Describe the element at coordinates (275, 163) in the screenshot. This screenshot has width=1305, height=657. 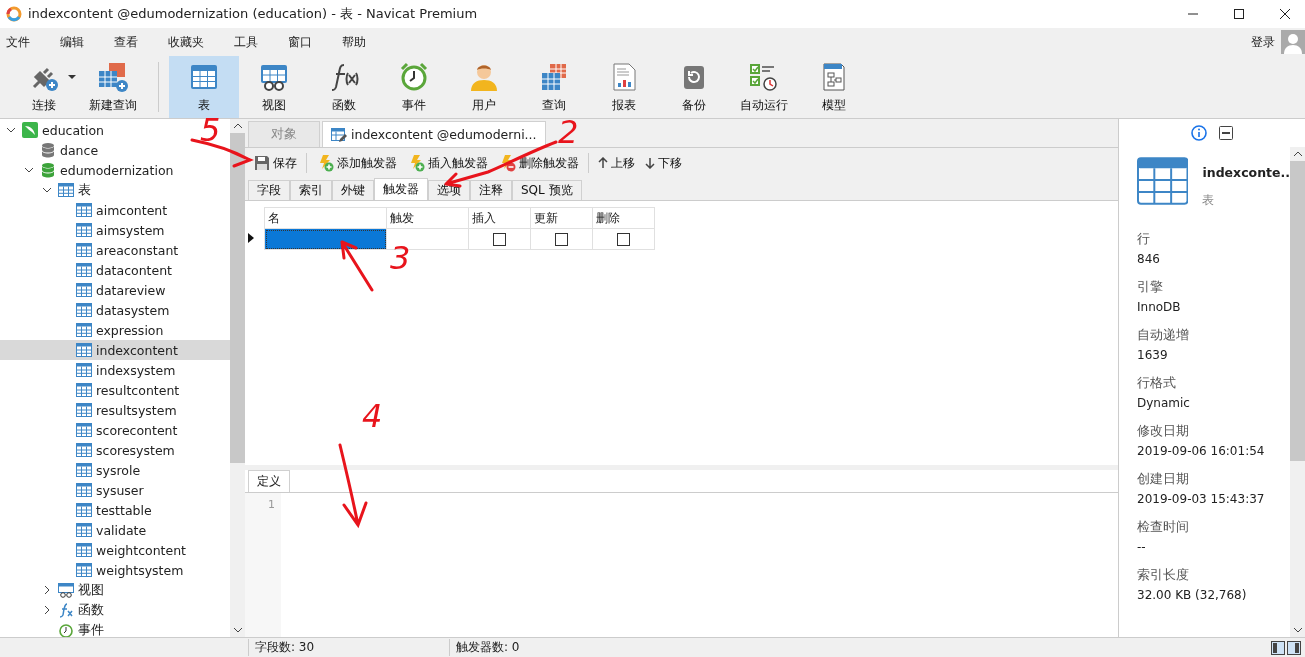
I see `toolbar-action-button: 保存` at that location.